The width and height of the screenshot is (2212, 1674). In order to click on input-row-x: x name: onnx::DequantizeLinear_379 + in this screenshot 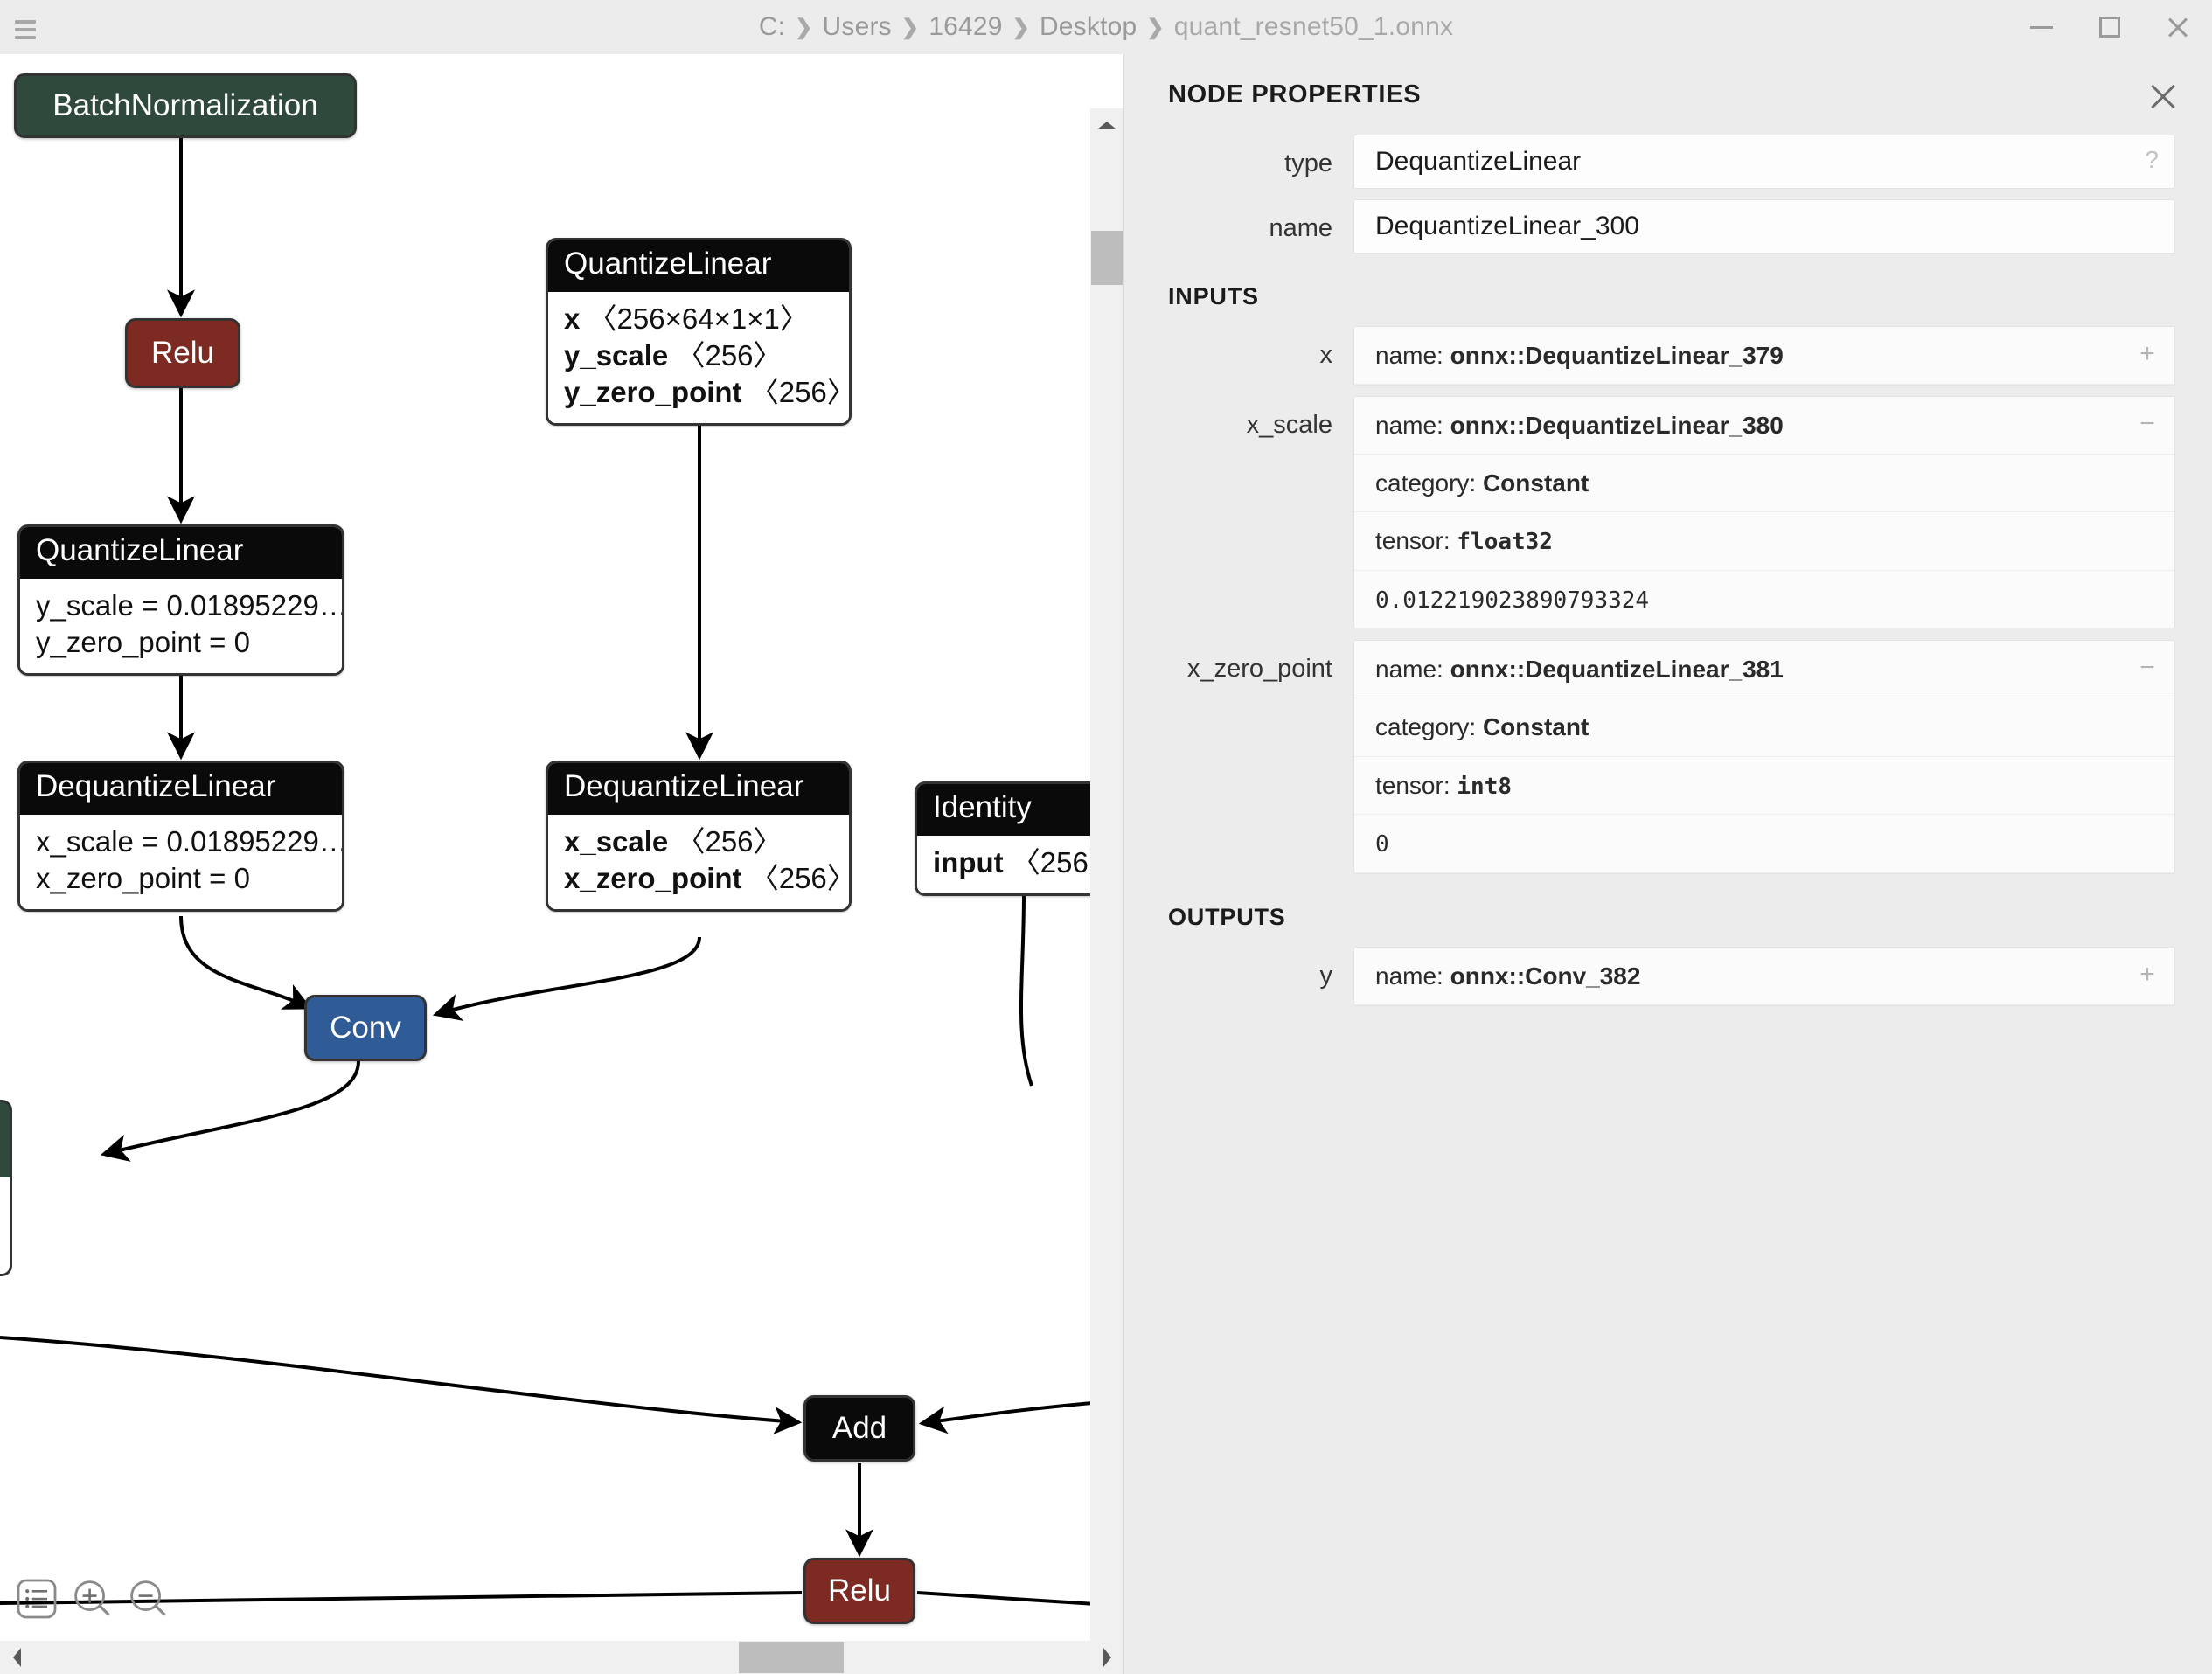, I will do `click(1668, 356)`.